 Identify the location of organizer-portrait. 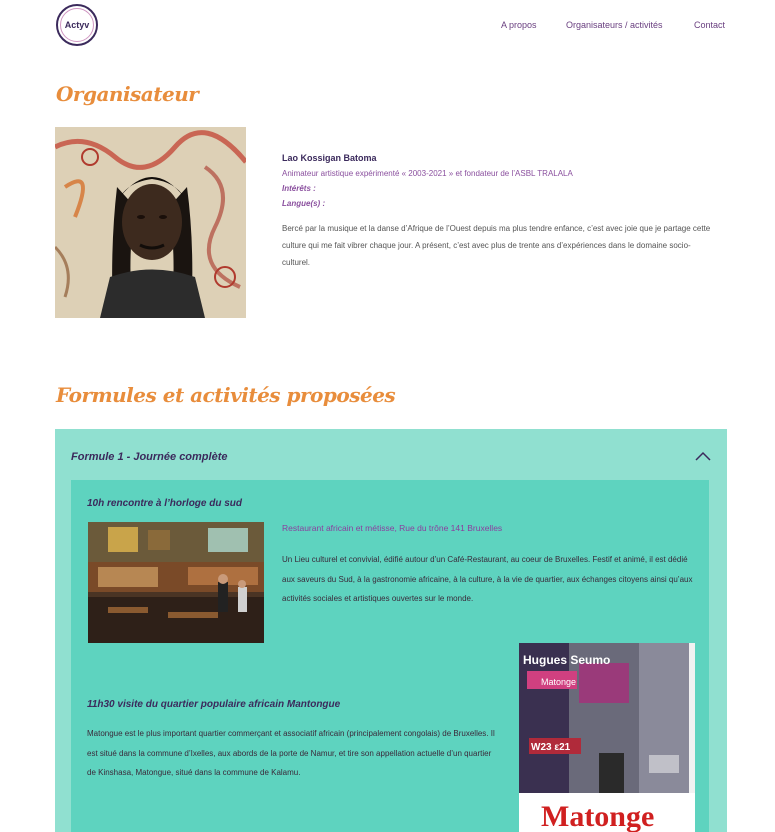
(150, 222).